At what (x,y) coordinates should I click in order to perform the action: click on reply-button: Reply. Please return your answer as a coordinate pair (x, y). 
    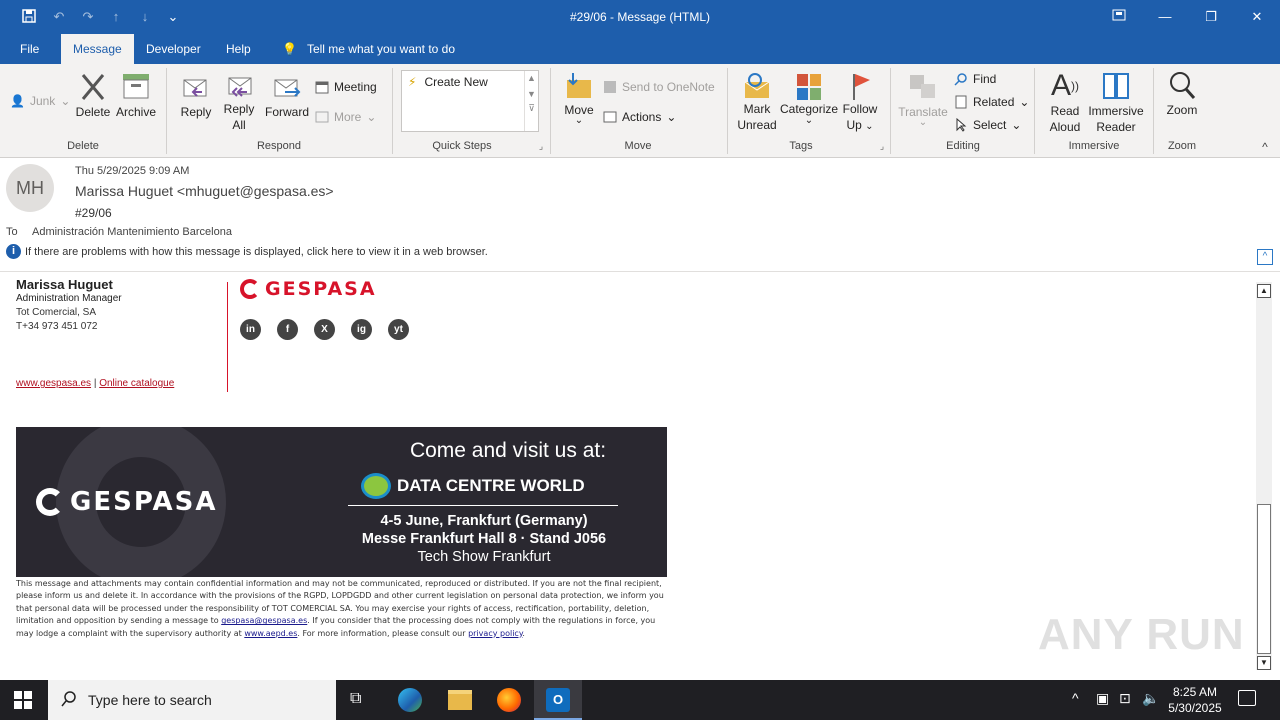
    Looking at the image, I should click on (196, 95).